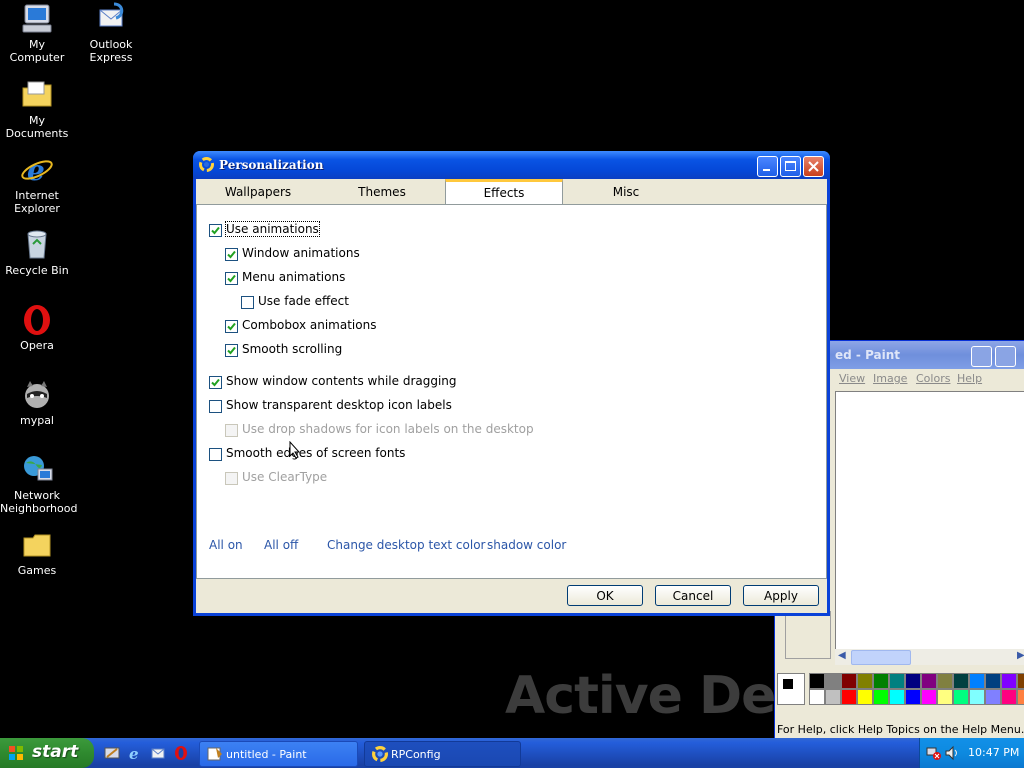 This screenshot has height=768, width=1024. I want to click on smooth-scrolling-label: Smooth scrolling, so click(292, 349).